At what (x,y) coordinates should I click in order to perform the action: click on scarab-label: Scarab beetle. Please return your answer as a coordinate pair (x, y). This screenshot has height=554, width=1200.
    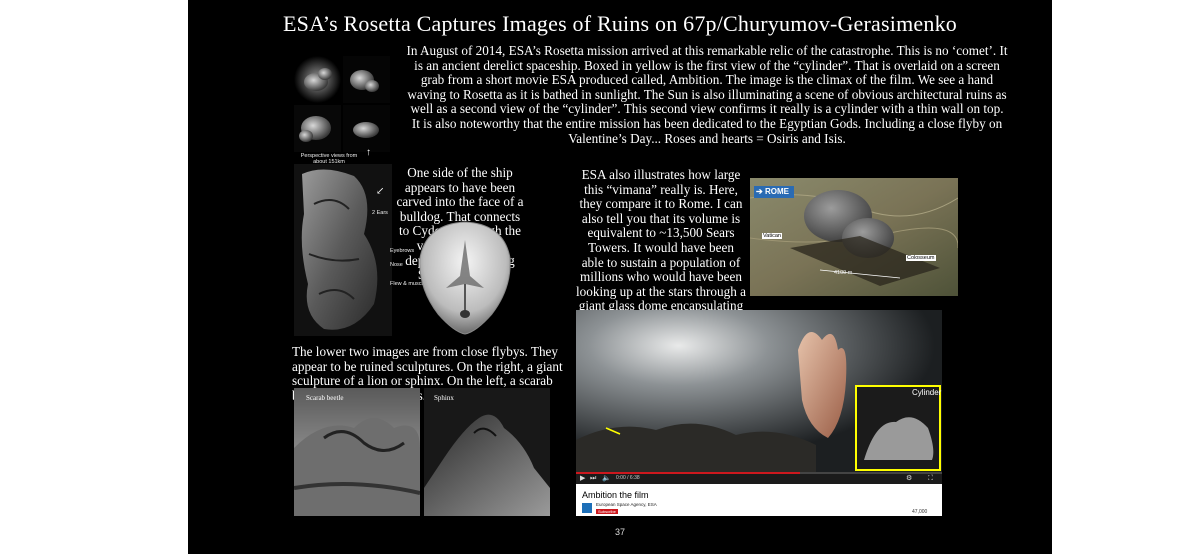
    Looking at the image, I should click on (325, 398).